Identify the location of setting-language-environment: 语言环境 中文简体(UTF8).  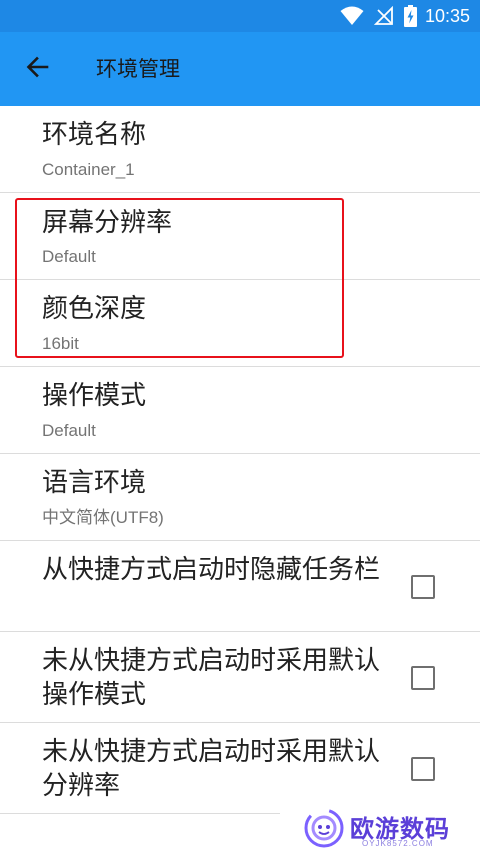
(240, 497).